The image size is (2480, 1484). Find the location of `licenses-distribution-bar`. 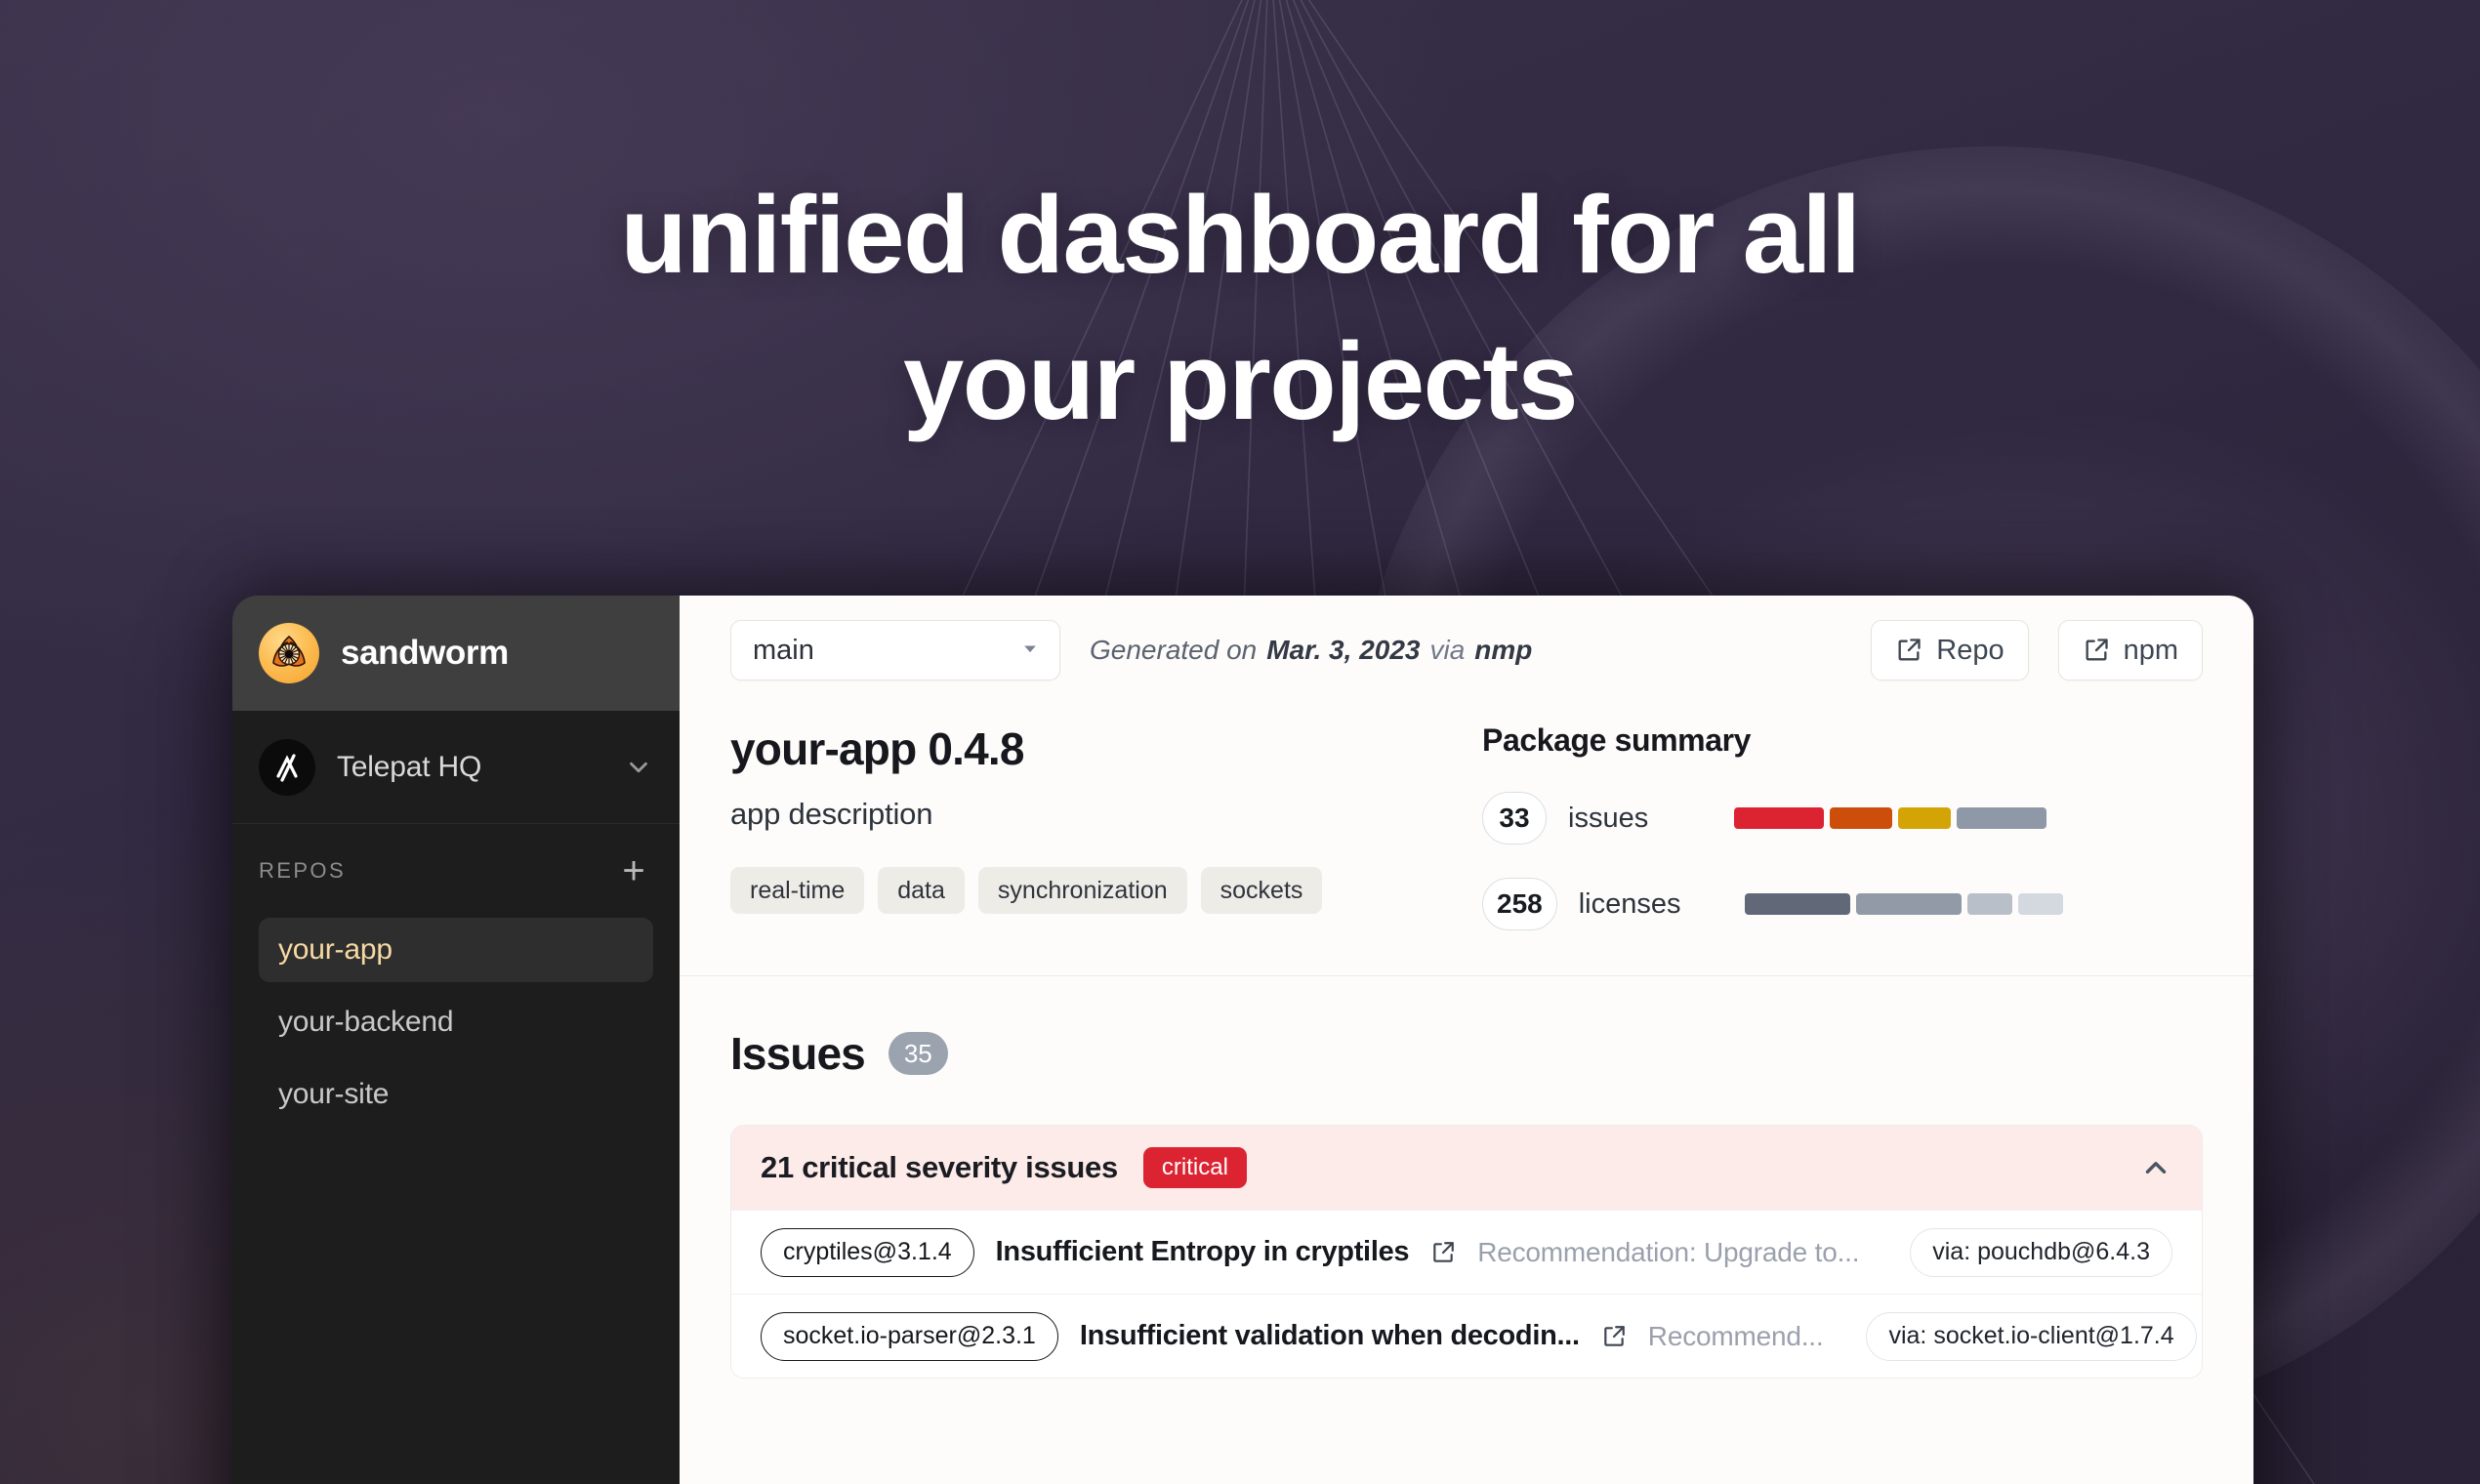

licenses-distribution-bar is located at coordinates (1904, 904).